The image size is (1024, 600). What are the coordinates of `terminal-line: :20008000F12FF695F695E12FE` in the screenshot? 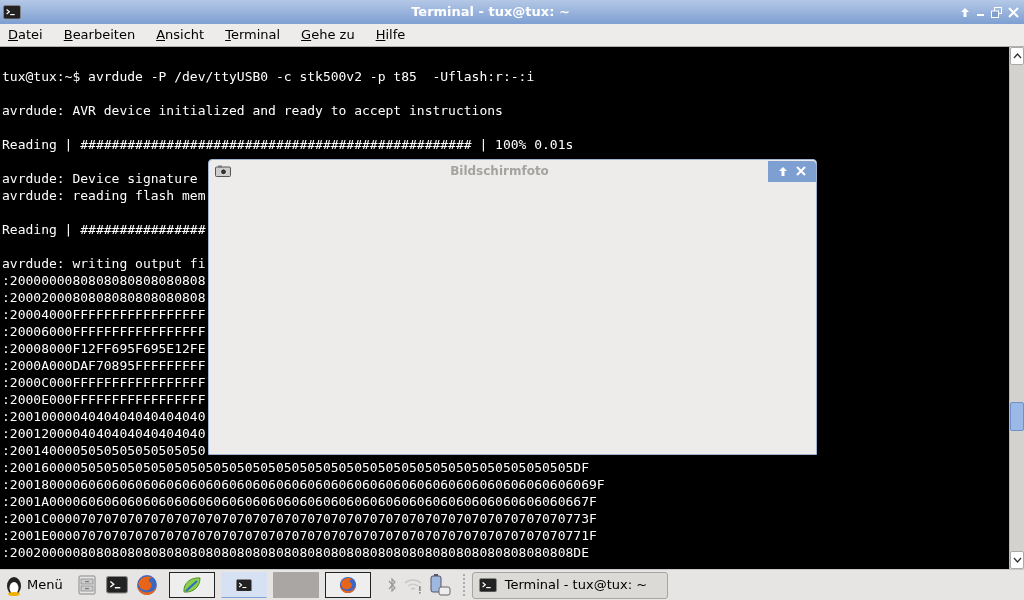 It's located at (104, 348).